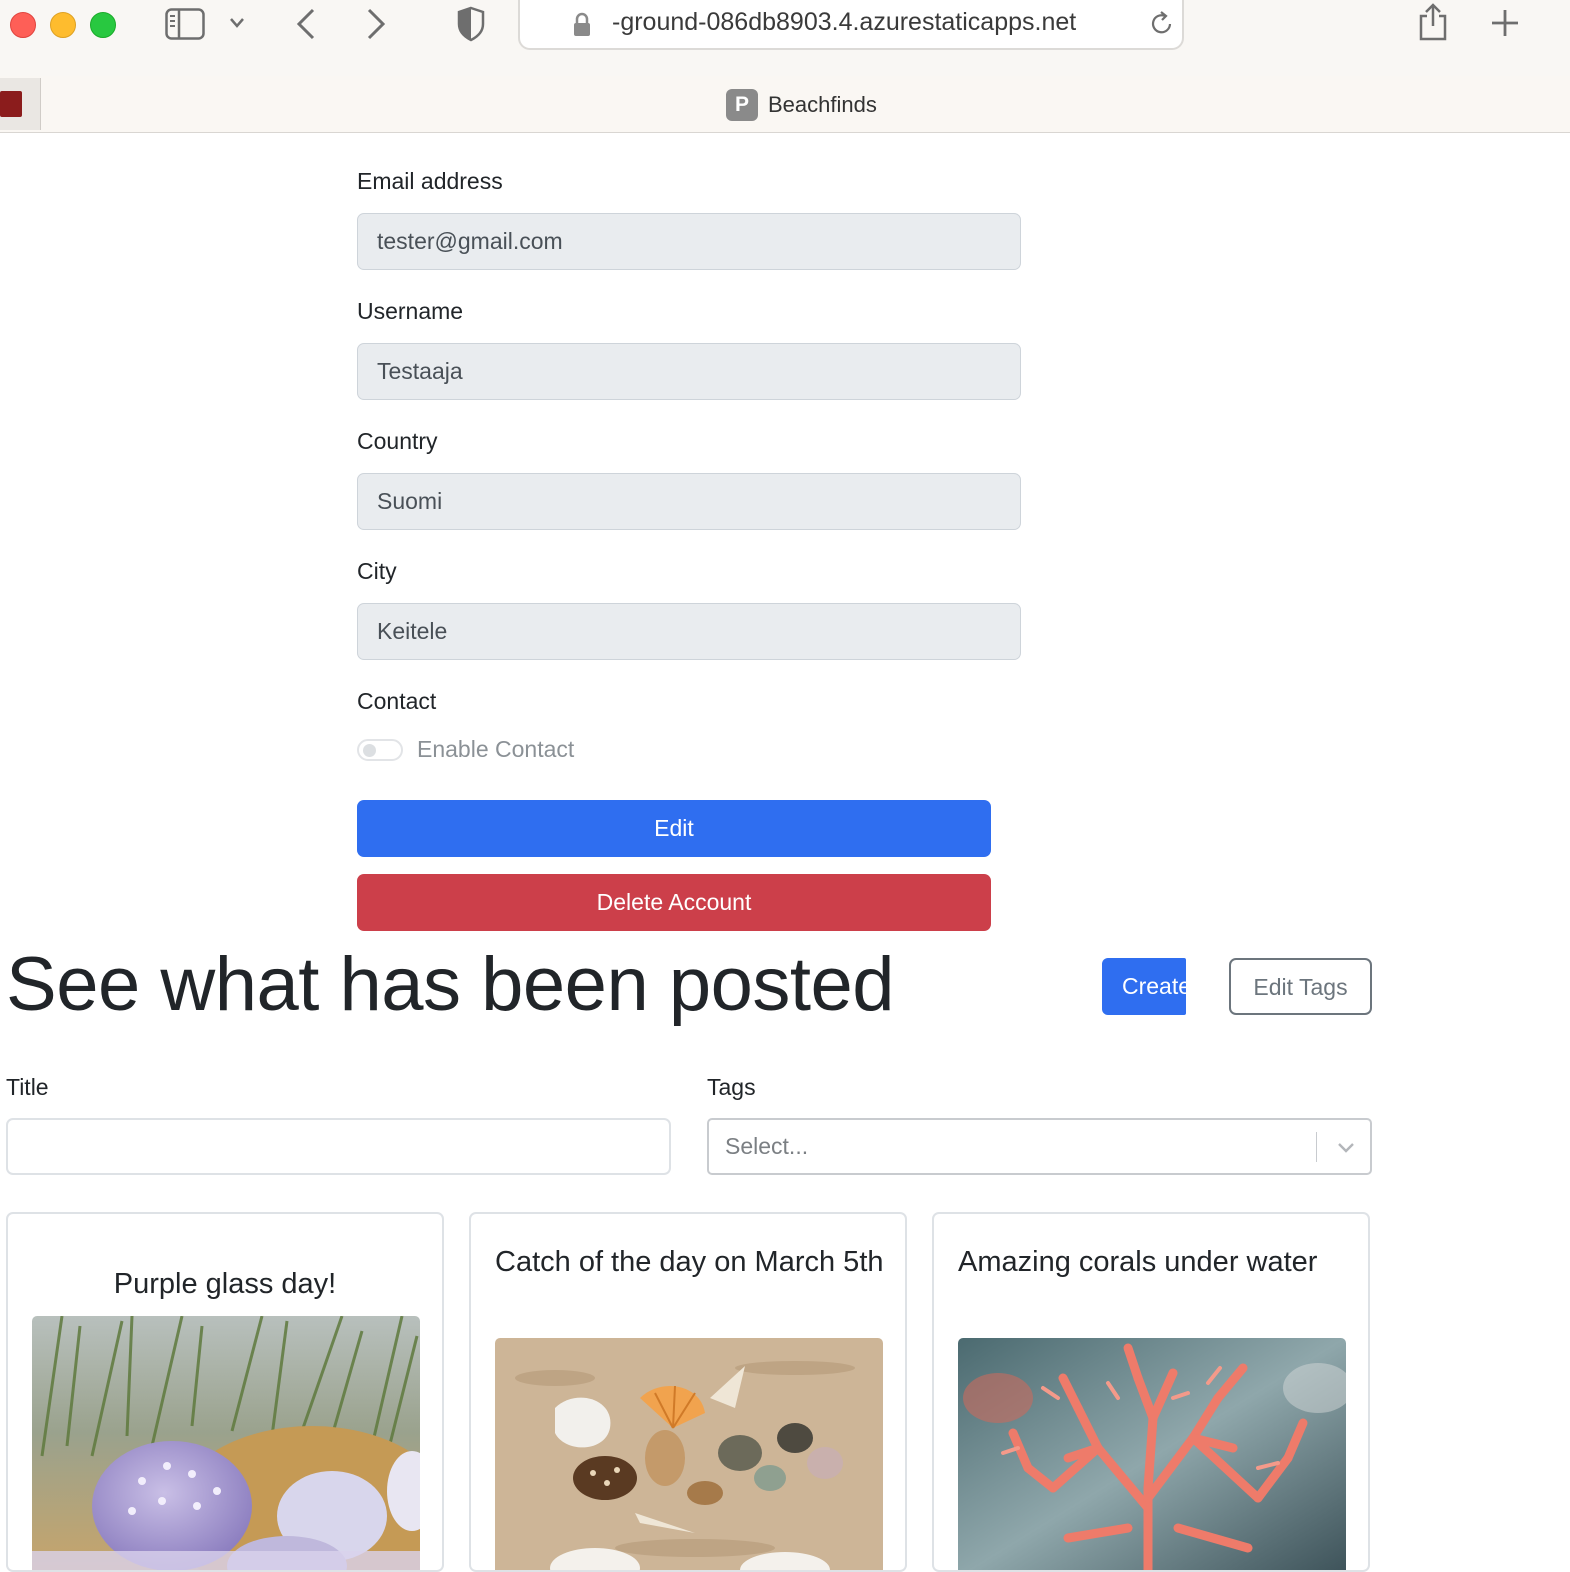 This screenshot has height=1572, width=1570. Describe the element at coordinates (1162, 24) in the screenshot. I see `reload-icon` at that location.